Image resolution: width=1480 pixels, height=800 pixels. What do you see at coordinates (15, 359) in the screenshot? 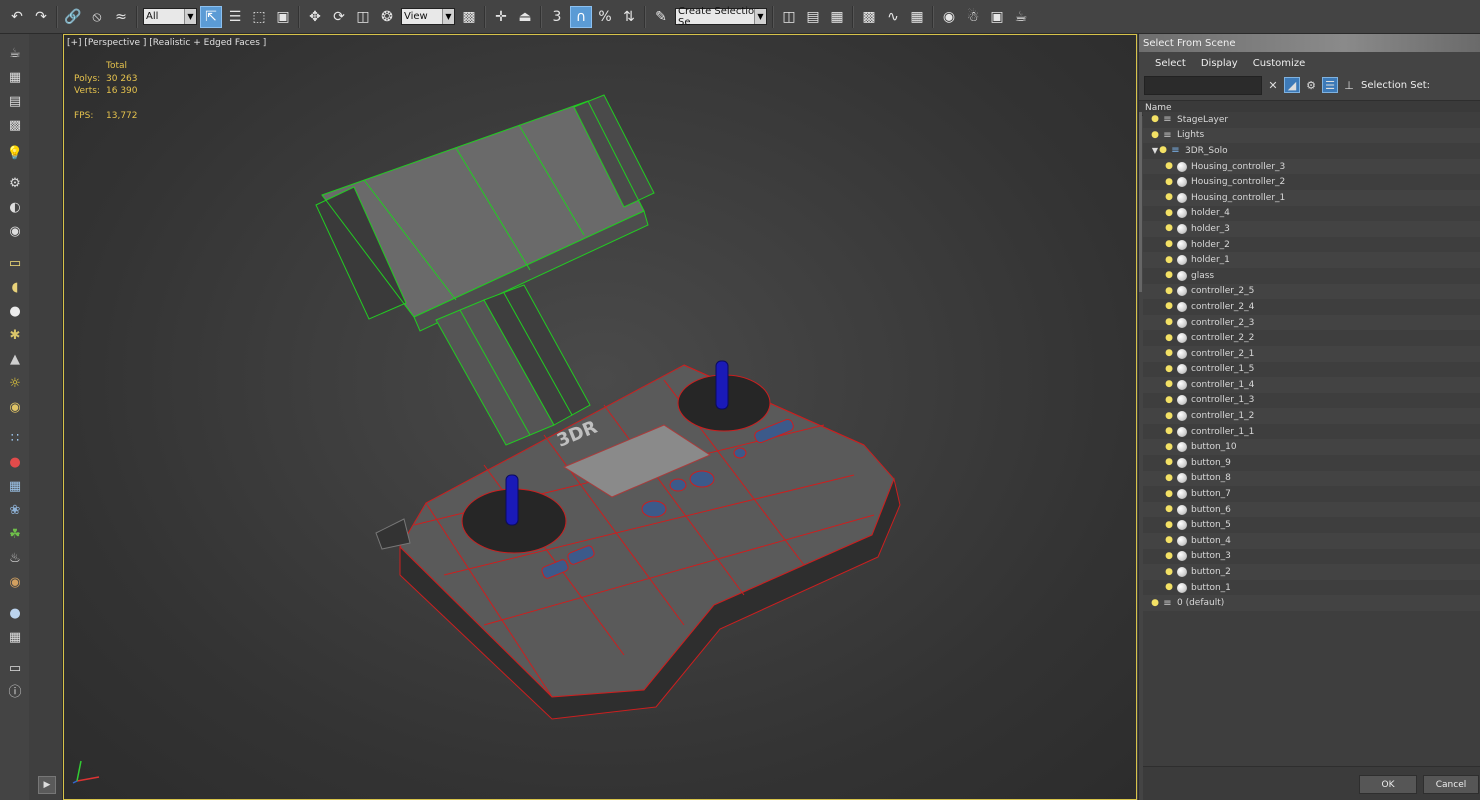
I see `cone-icon: ▲` at bounding box center [15, 359].